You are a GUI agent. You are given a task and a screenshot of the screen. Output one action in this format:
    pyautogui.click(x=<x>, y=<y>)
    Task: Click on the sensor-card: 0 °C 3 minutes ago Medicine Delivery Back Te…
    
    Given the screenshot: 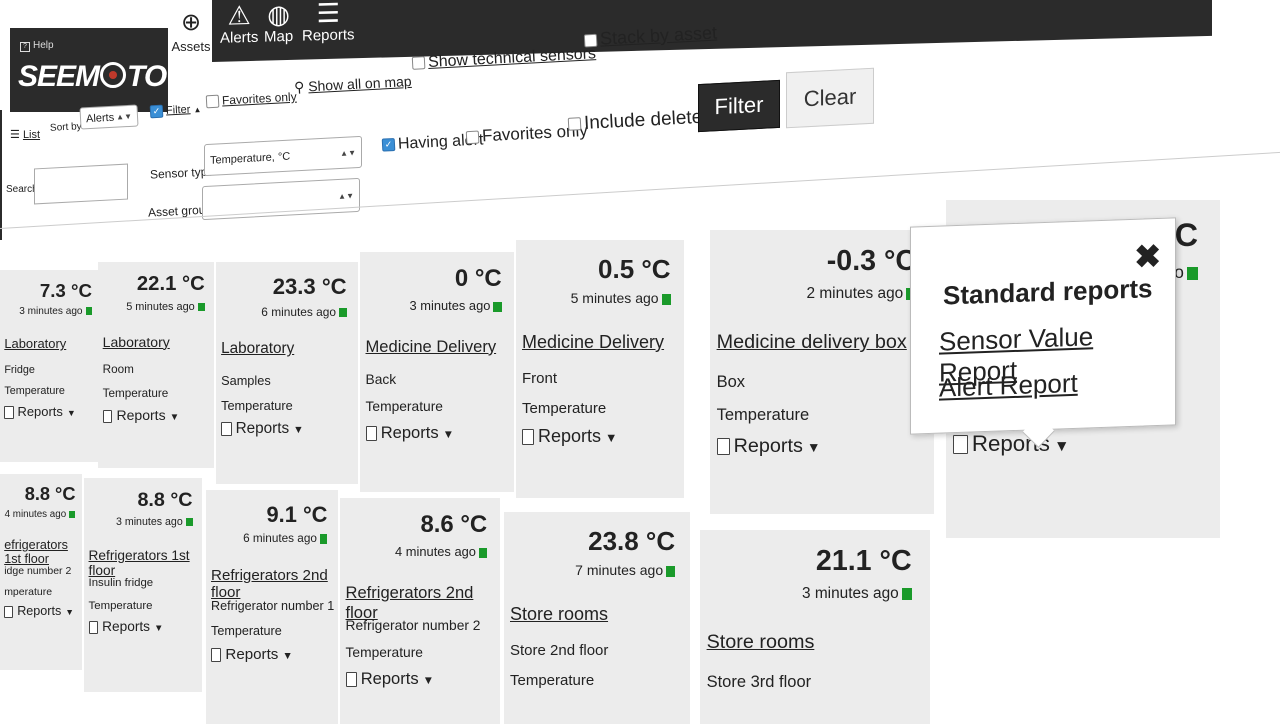 What is the action you would take?
    pyautogui.click(x=437, y=372)
    